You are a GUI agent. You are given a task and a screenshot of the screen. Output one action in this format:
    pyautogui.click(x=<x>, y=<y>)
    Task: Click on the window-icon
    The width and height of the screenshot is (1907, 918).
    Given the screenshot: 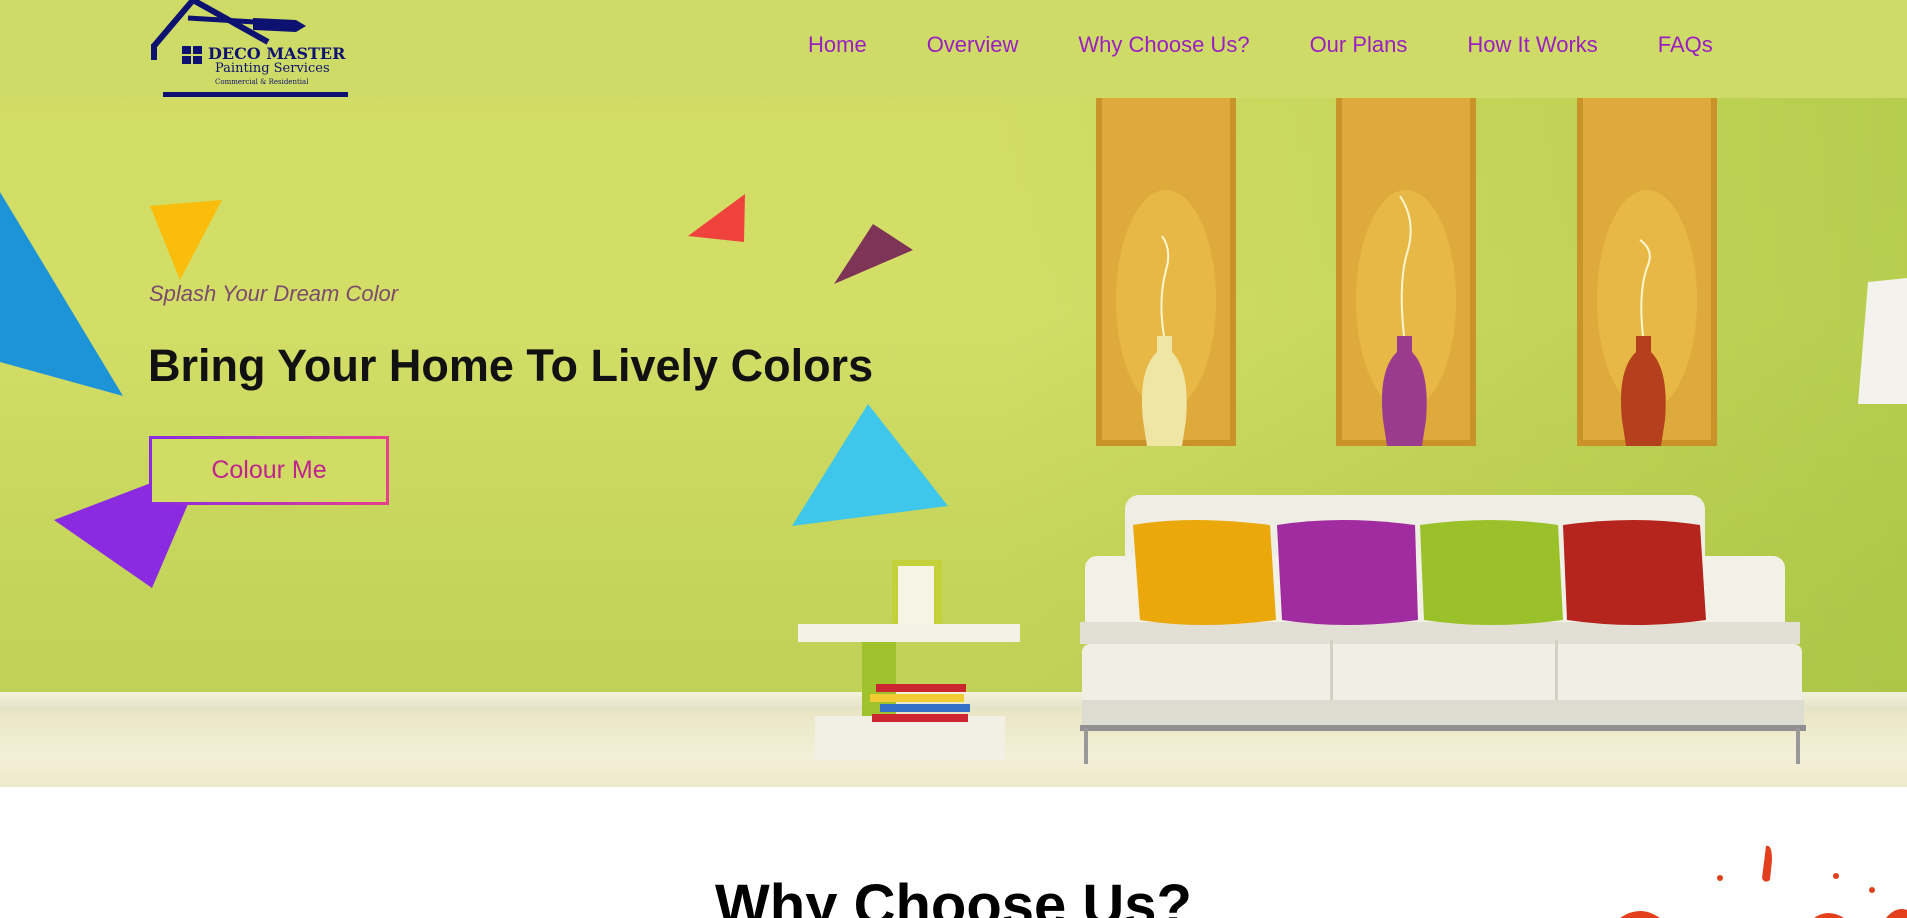 What is the action you would take?
    pyautogui.click(x=192, y=55)
    